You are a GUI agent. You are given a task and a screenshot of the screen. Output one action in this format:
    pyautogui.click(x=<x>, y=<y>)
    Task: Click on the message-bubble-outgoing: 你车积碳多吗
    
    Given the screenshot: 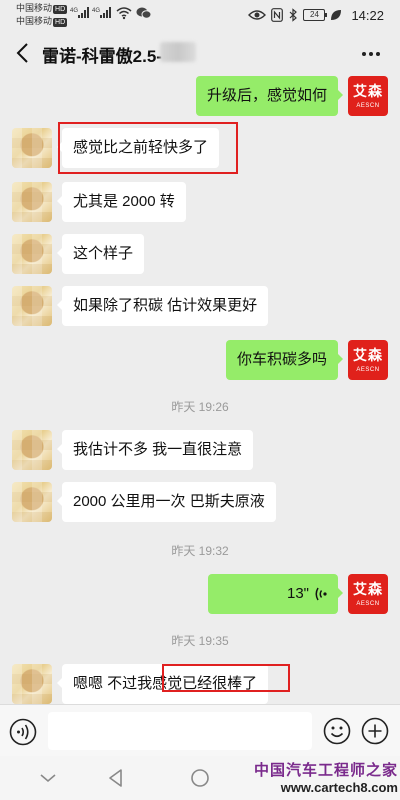 What is the action you would take?
    pyautogui.click(x=284, y=360)
    